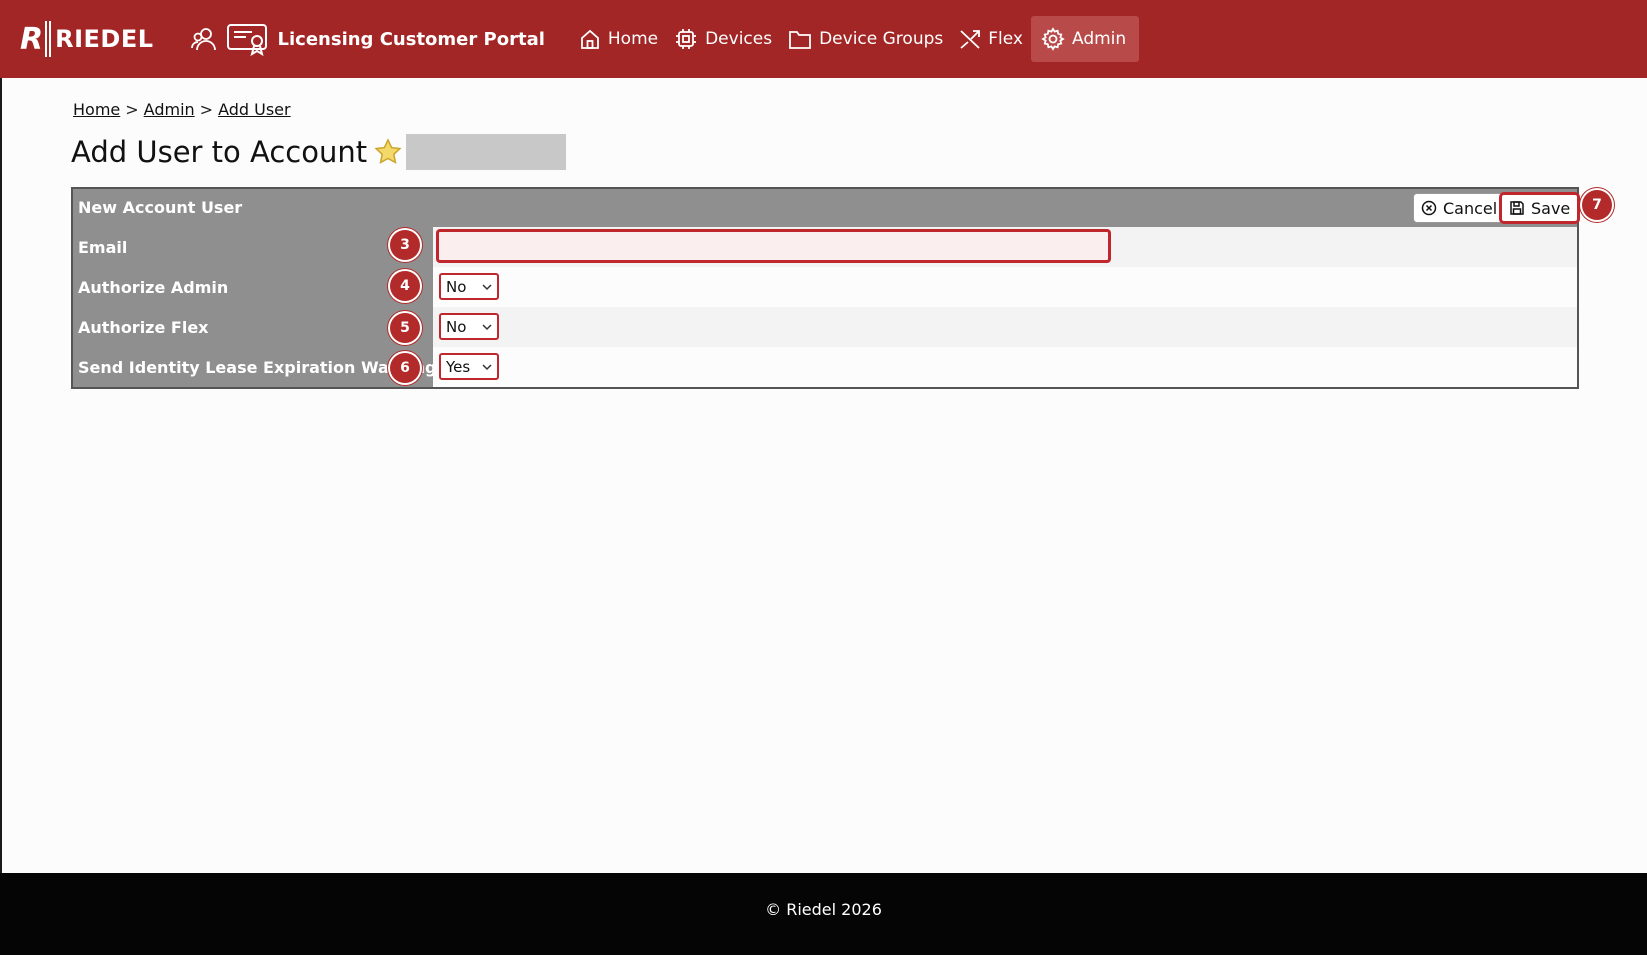  I want to click on nav-devices: Devices, so click(723, 39).